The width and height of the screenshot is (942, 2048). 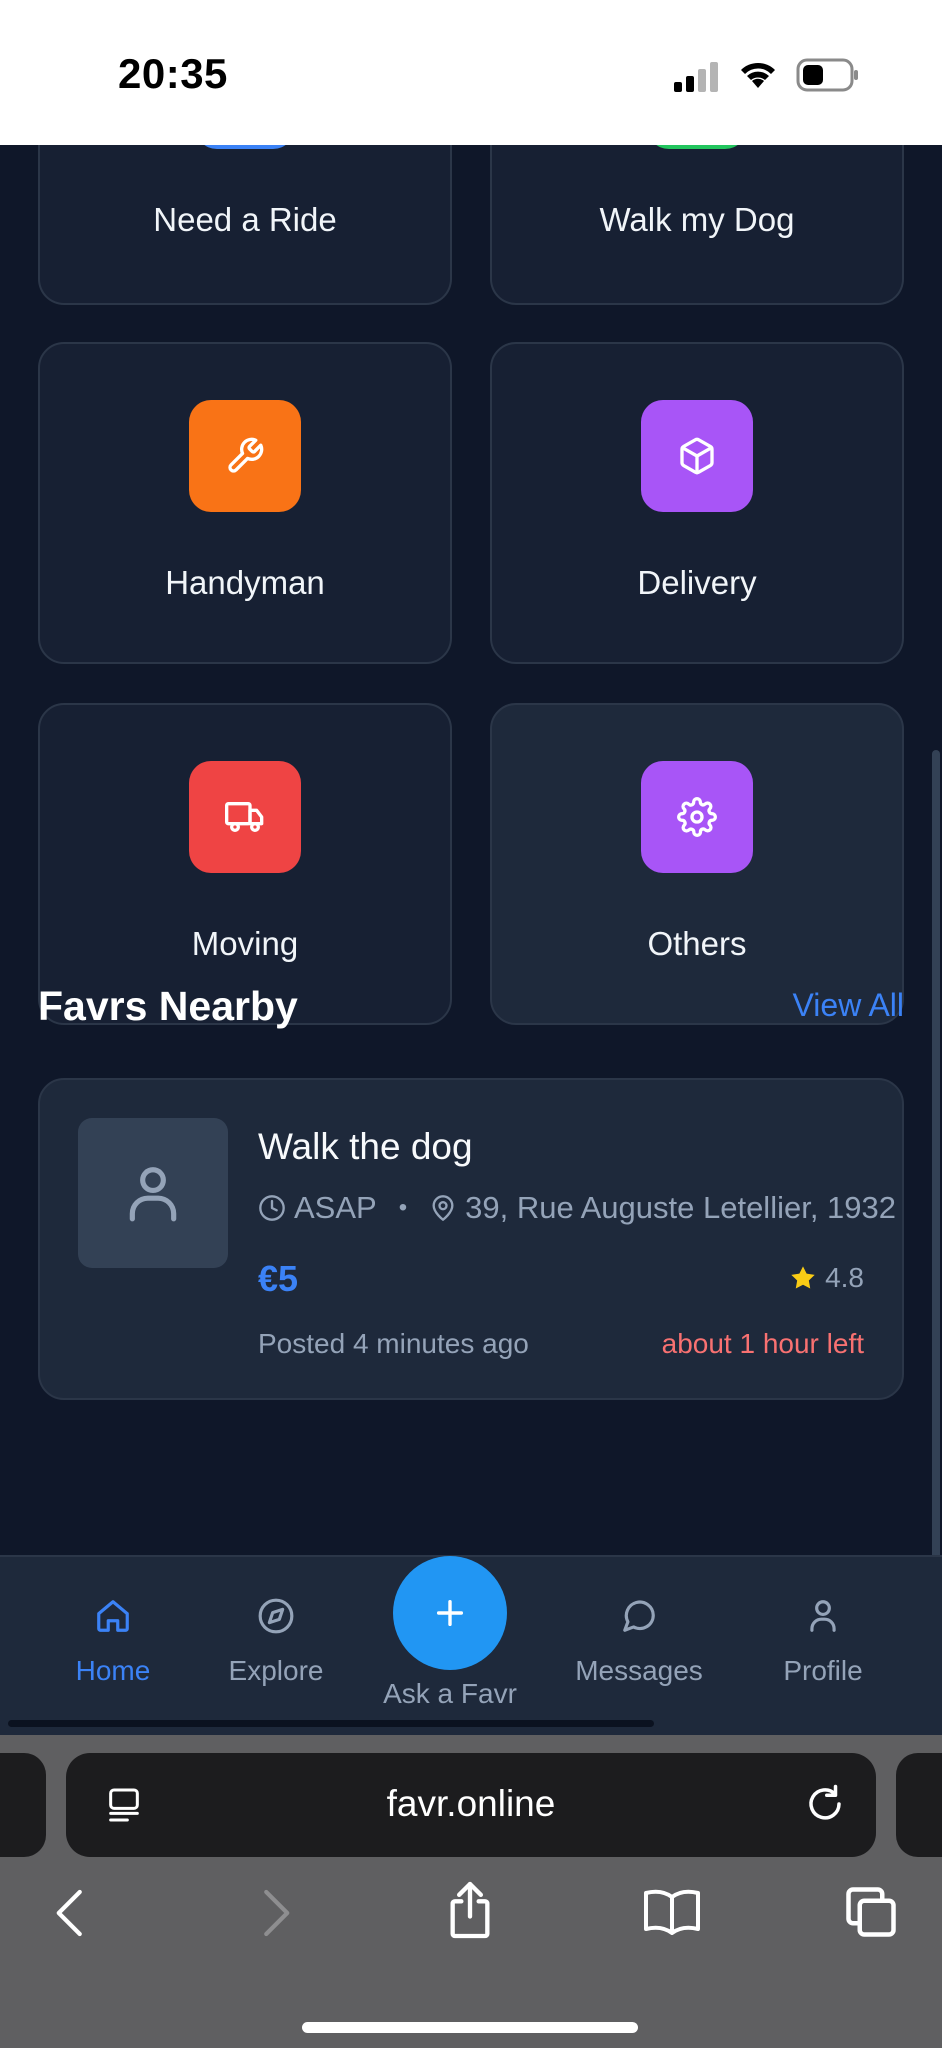 I want to click on category-card-need-a-ride: Need a Ride, so click(x=245, y=225).